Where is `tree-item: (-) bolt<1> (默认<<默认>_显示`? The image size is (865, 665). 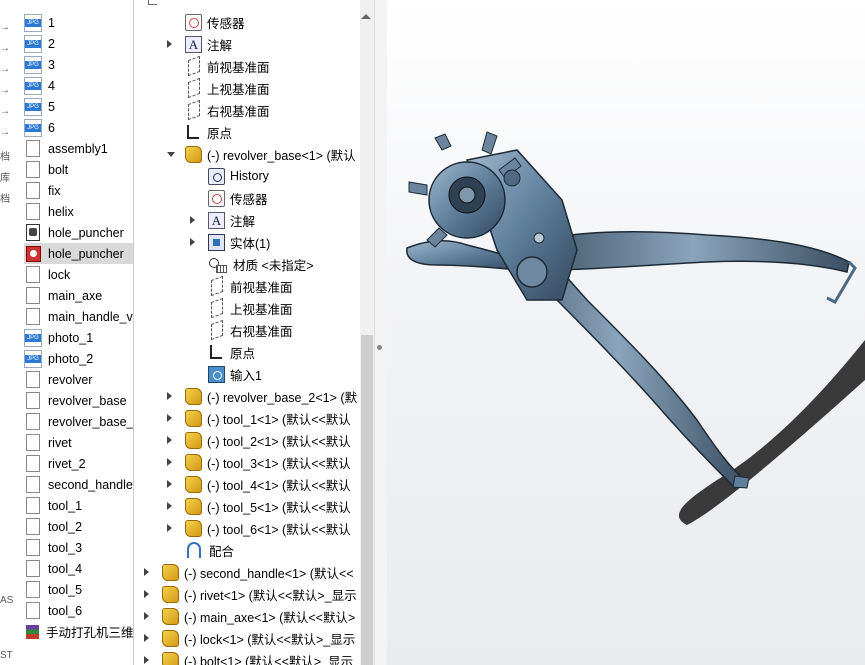 tree-item: (-) bolt<1> (默认<<默认>_显示 is located at coordinates (257, 657).